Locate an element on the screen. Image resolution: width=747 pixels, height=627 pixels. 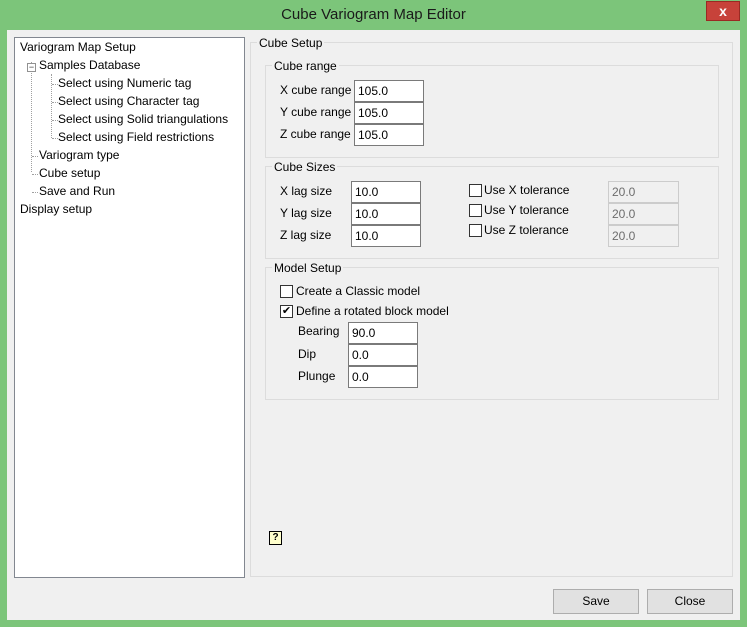
close-window-button: x is located at coordinates (723, 11).